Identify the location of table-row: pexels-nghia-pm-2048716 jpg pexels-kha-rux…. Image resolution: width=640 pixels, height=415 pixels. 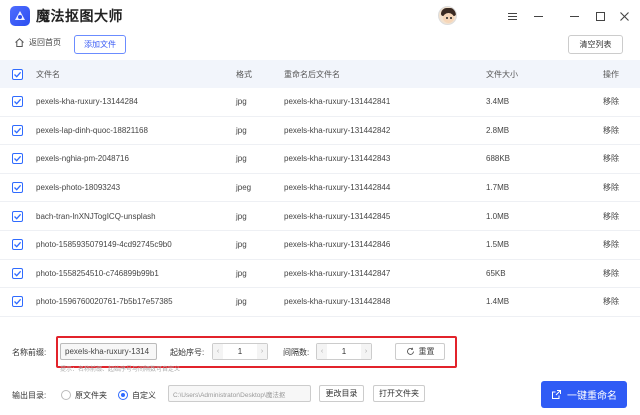
(320, 159).